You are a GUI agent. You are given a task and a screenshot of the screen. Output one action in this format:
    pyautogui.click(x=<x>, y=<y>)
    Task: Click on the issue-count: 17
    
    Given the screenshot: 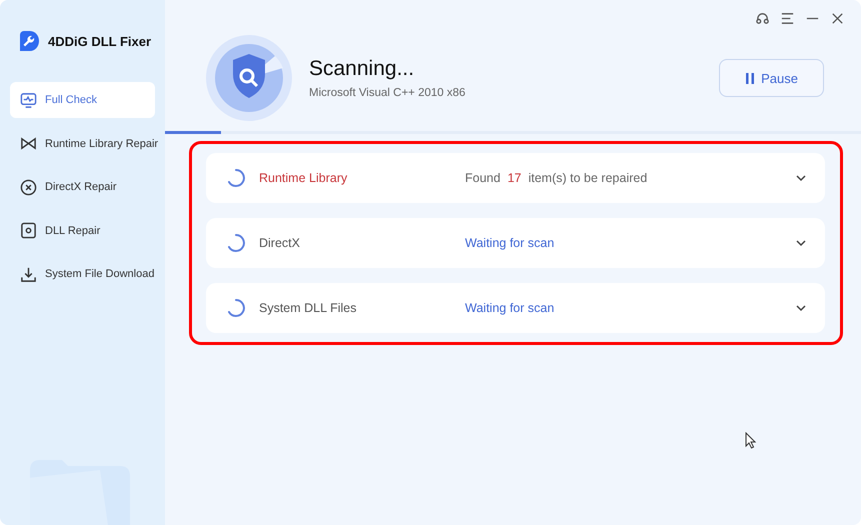 What is the action you would take?
    pyautogui.click(x=514, y=178)
    